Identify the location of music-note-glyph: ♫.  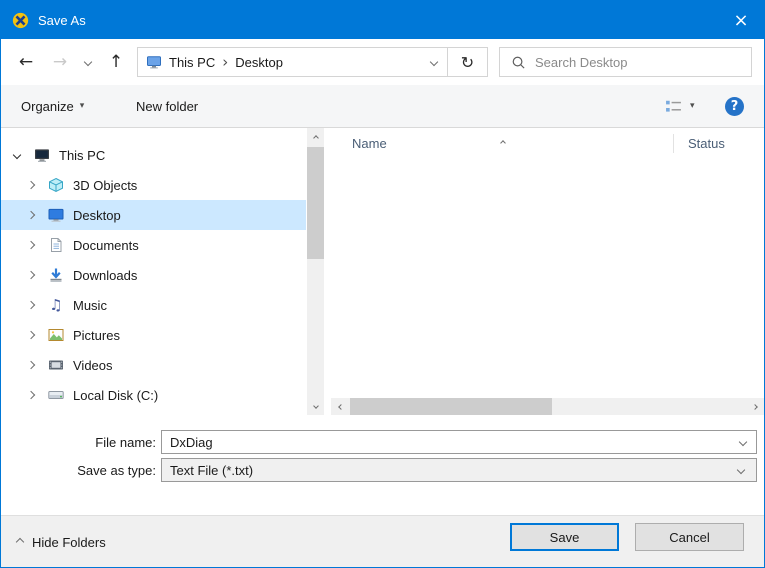
(56, 305).